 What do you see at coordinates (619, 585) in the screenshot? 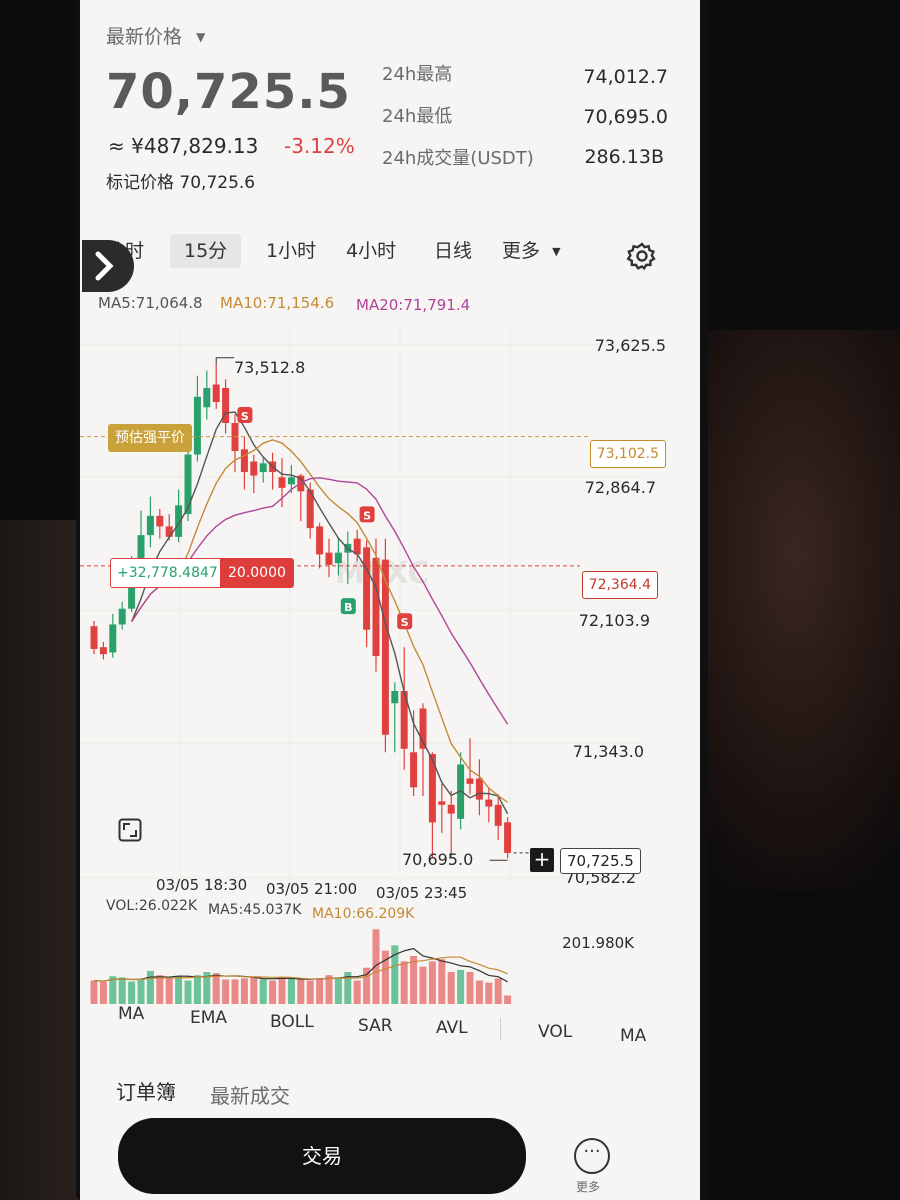
I see `entry-price-badge: 72,364.4` at bounding box center [619, 585].